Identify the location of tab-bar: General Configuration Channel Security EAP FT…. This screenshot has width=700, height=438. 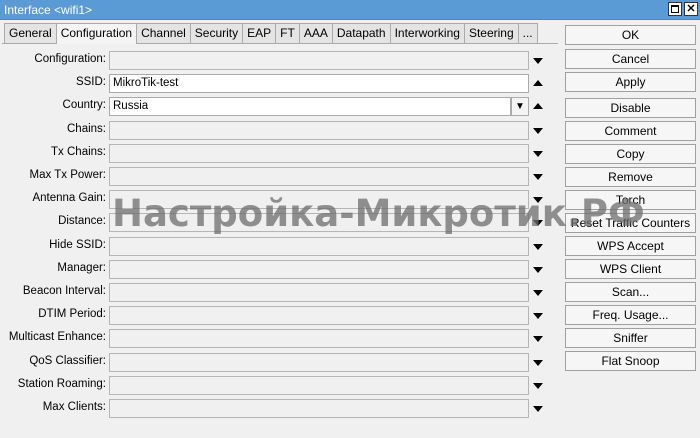
(271, 33).